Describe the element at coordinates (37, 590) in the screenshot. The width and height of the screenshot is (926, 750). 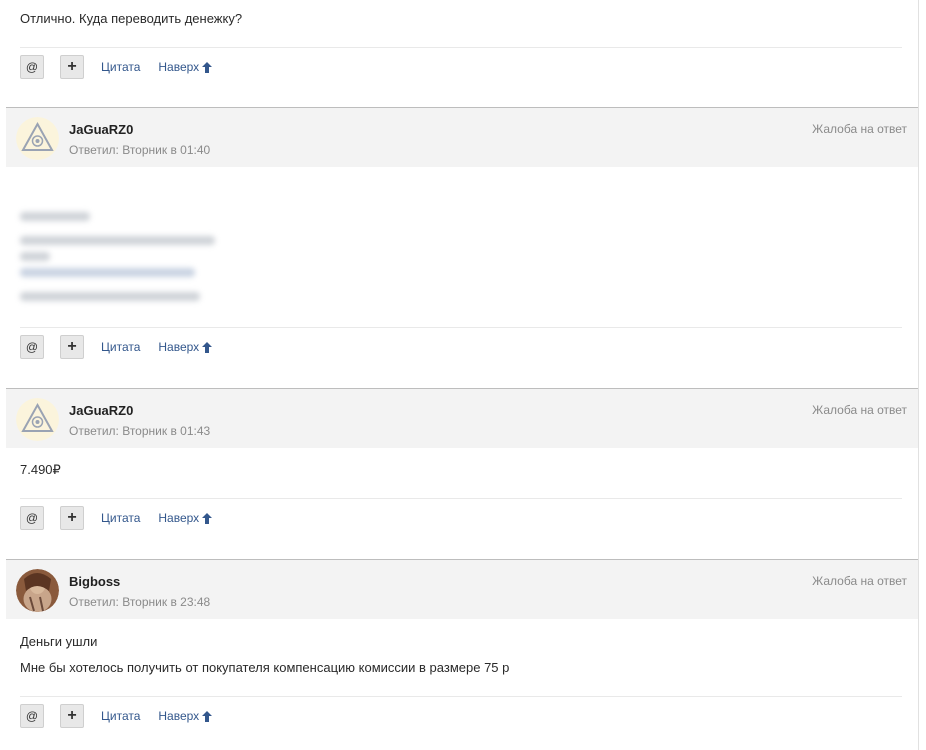
I see `user-avatar` at that location.